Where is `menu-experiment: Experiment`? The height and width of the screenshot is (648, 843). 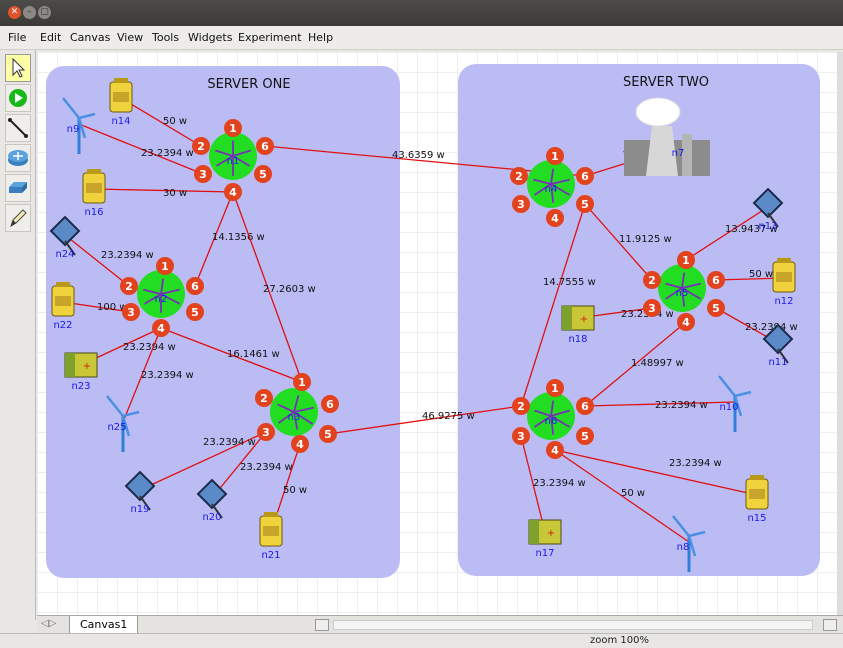 menu-experiment: Experiment is located at coordinates (270, 37).